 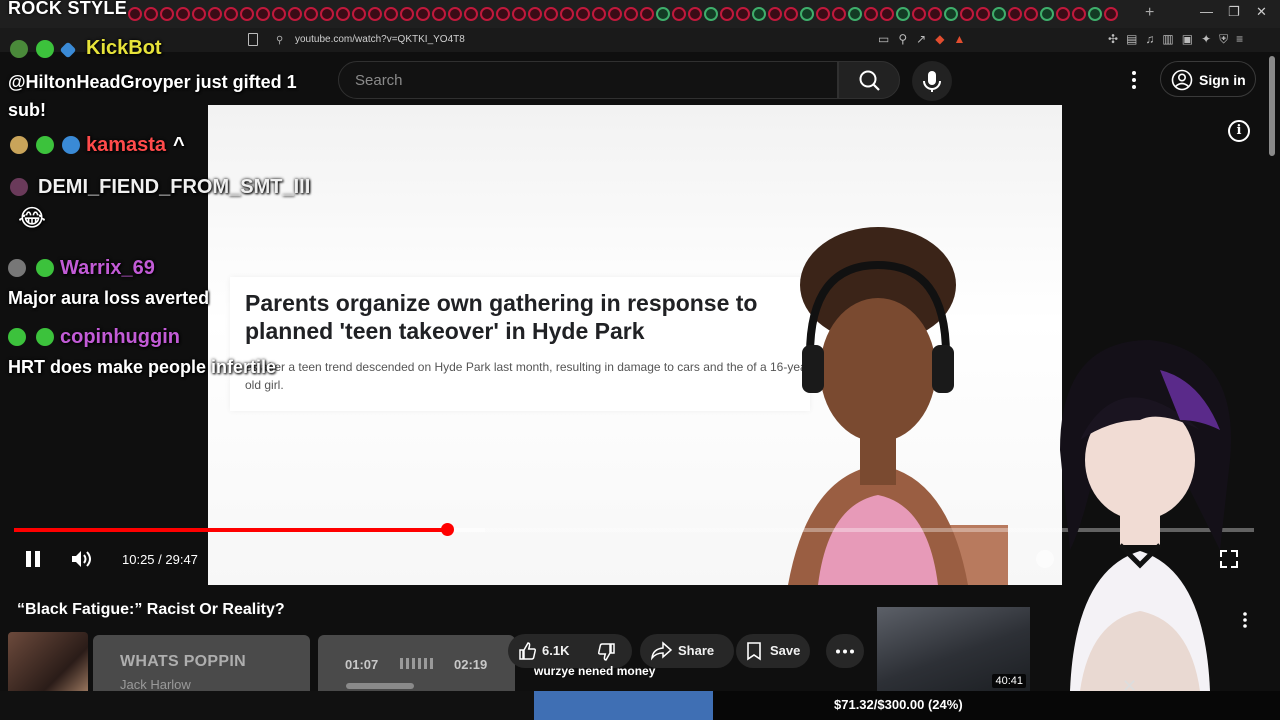 What do you see at coordinates (773, 651) in the screenshot?
I see `save-button: Save` at bounding box center [773, 651].